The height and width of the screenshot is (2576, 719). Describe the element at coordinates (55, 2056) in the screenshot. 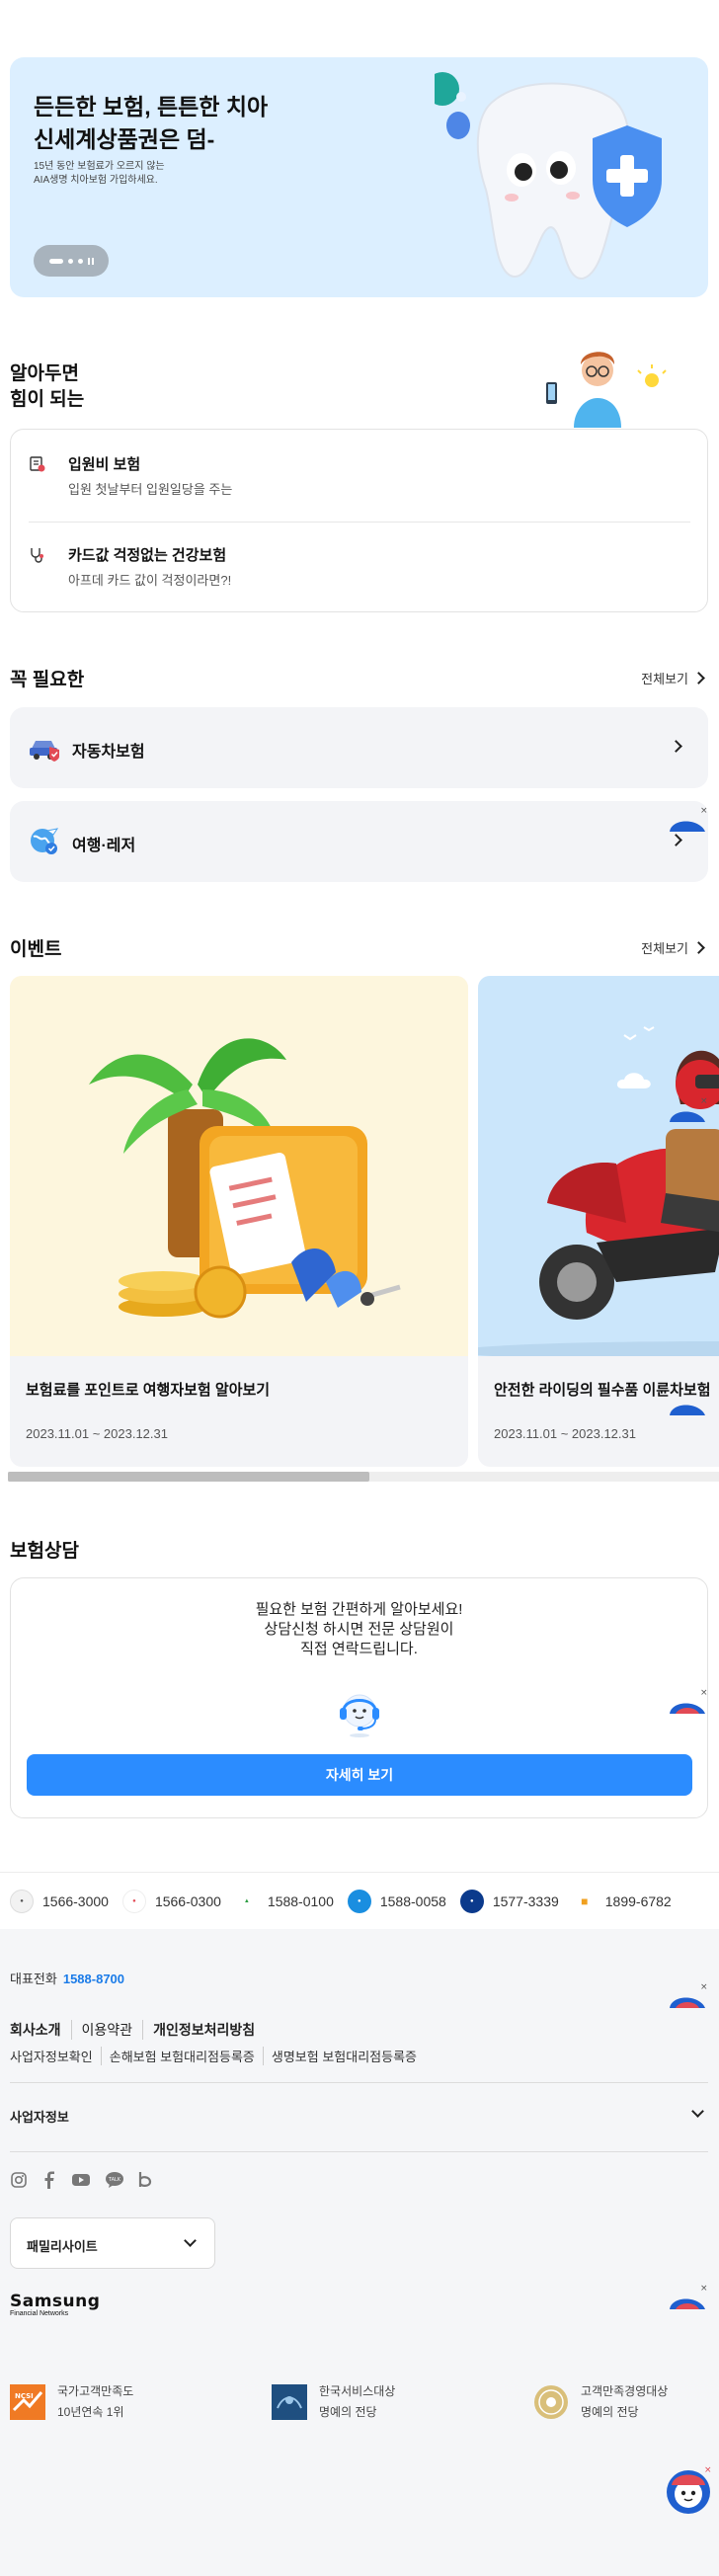

I see `footer-link-biz-check: 사업자정보확인` at that location.